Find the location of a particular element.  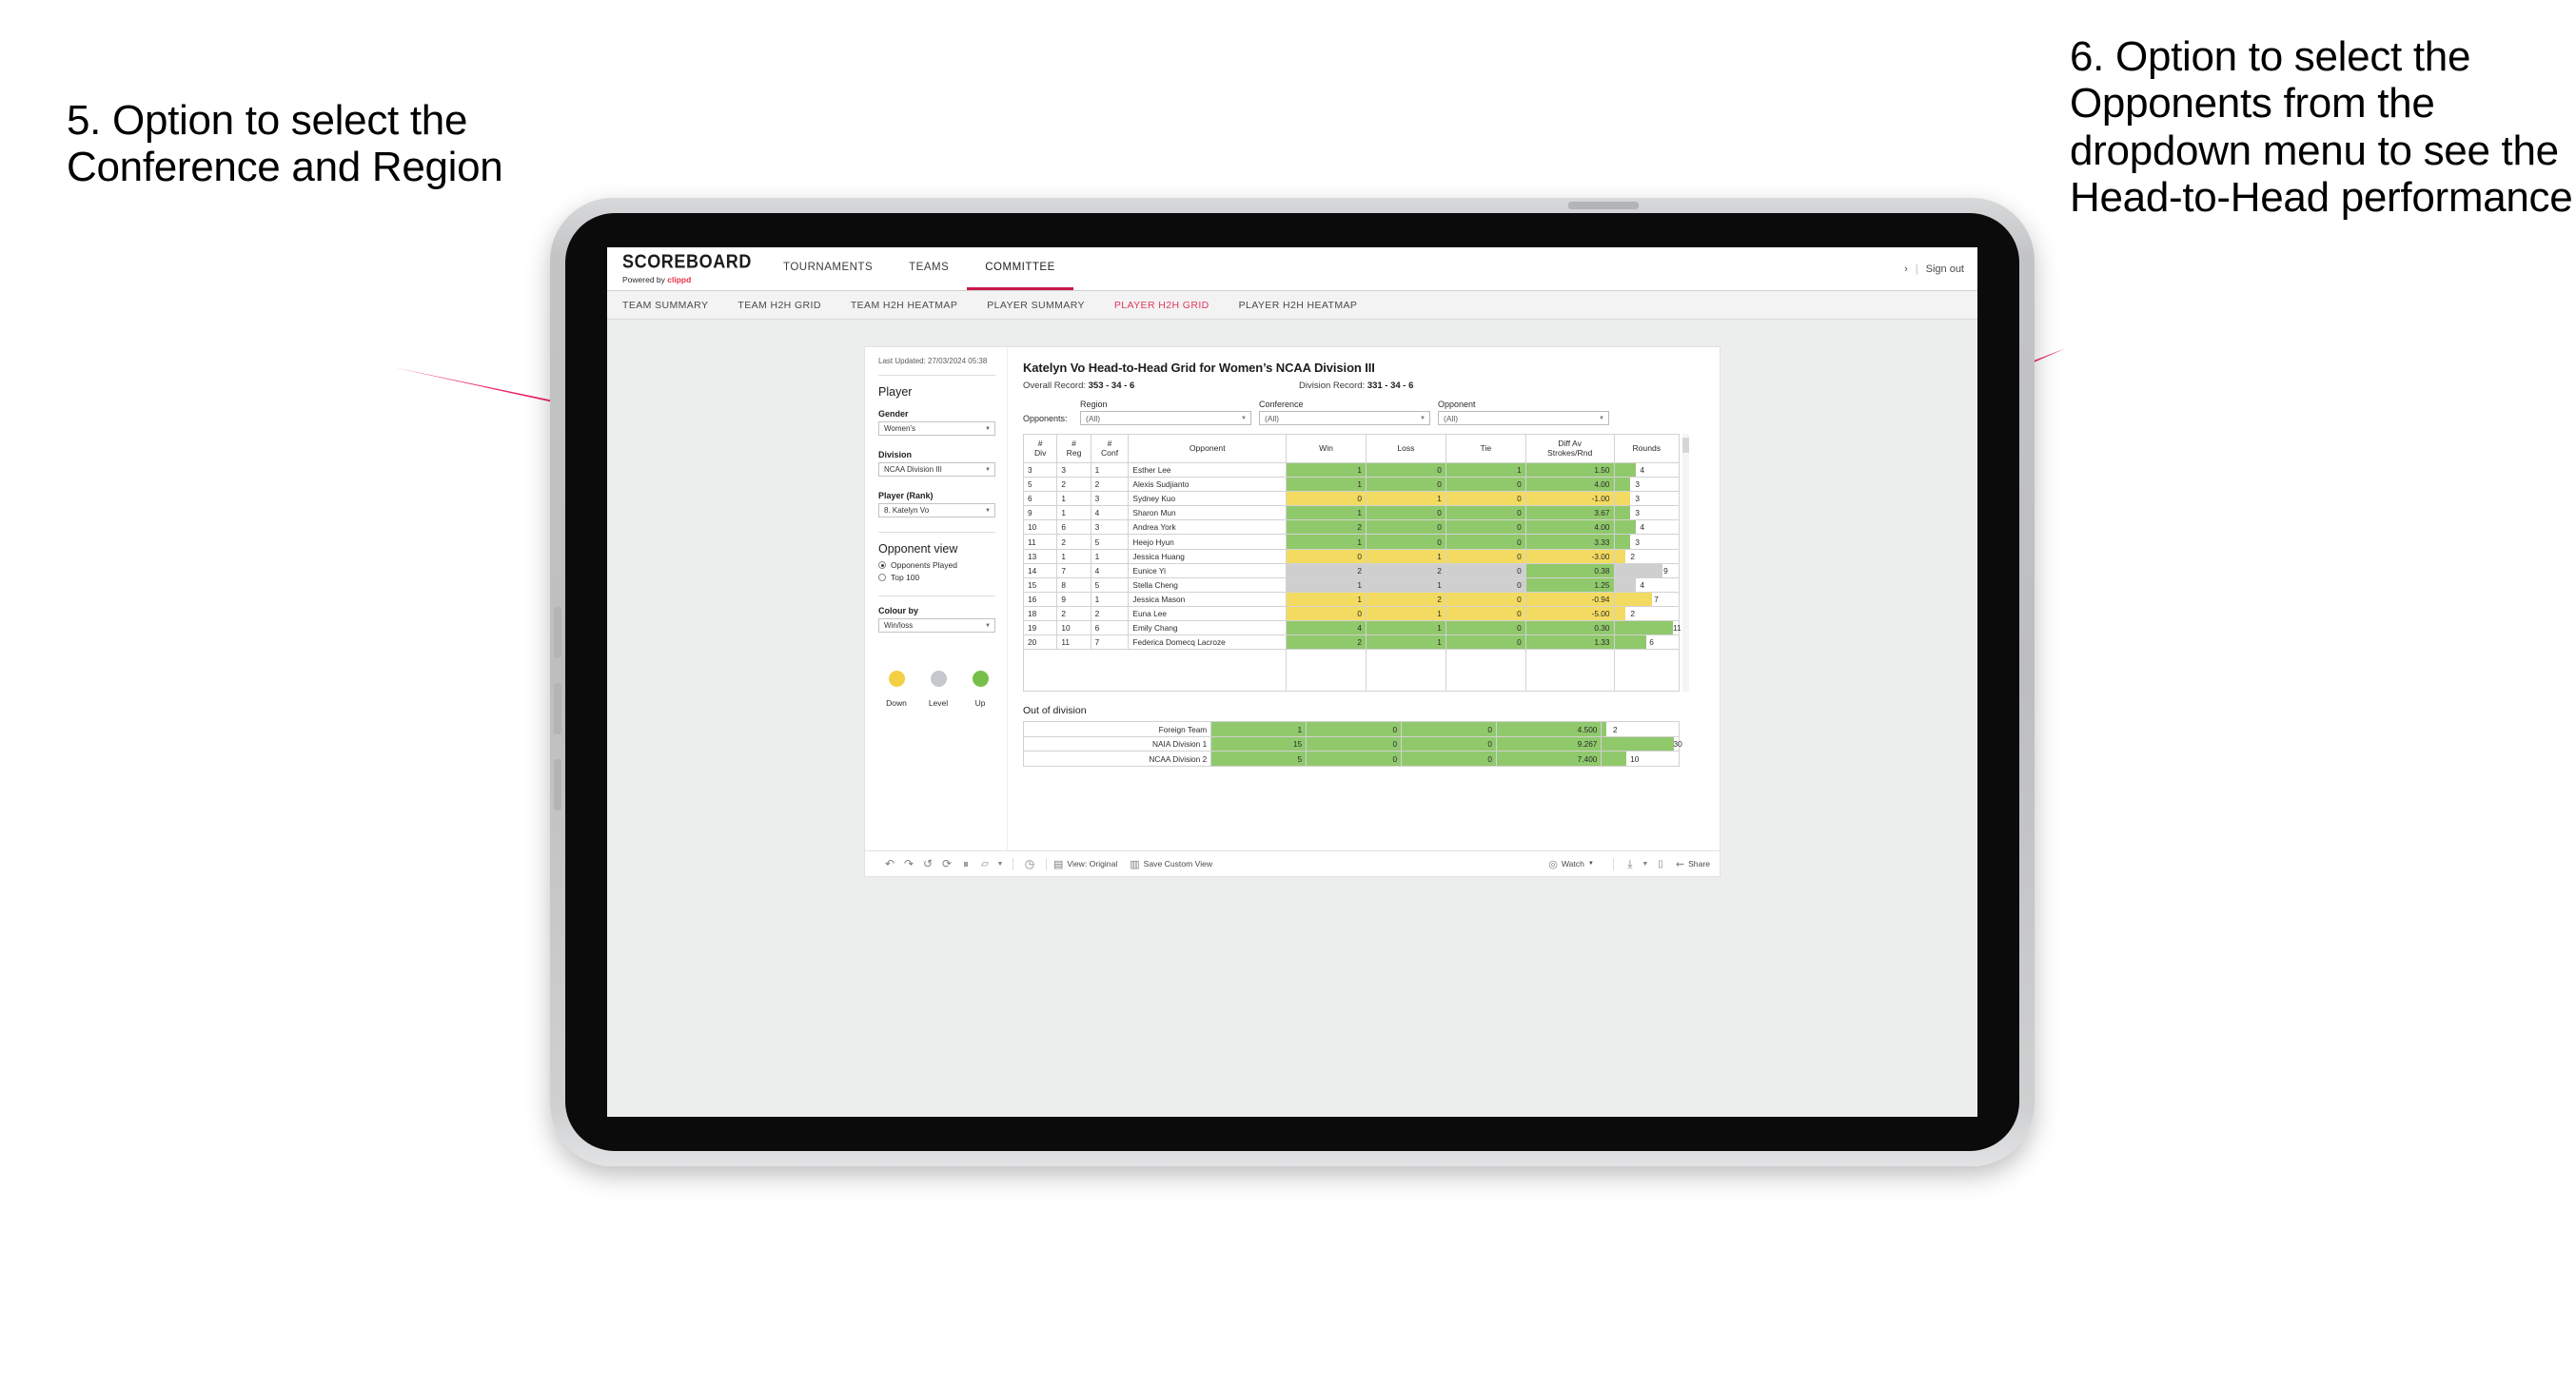

column-header: Diff Av Strokes/Rnd is located at coordinates (1569, 448).